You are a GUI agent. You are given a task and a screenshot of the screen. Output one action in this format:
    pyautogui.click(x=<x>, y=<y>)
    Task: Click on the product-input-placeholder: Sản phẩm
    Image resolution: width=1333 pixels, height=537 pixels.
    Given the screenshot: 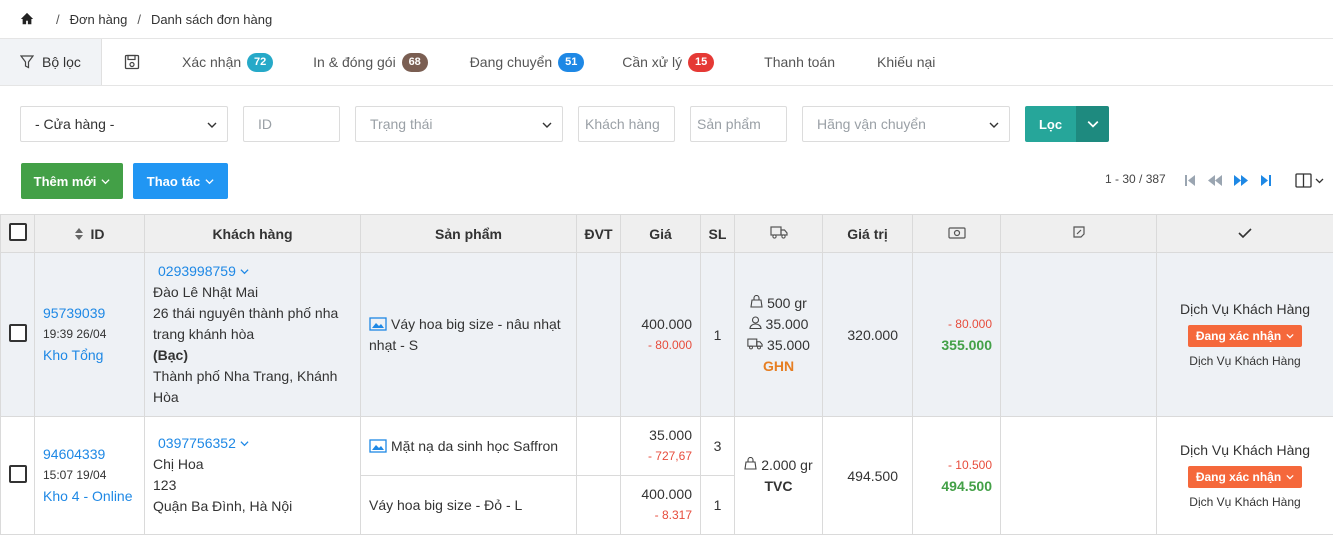 What is the action you would take?
    pyautogui.click(x=729, y=124)
    